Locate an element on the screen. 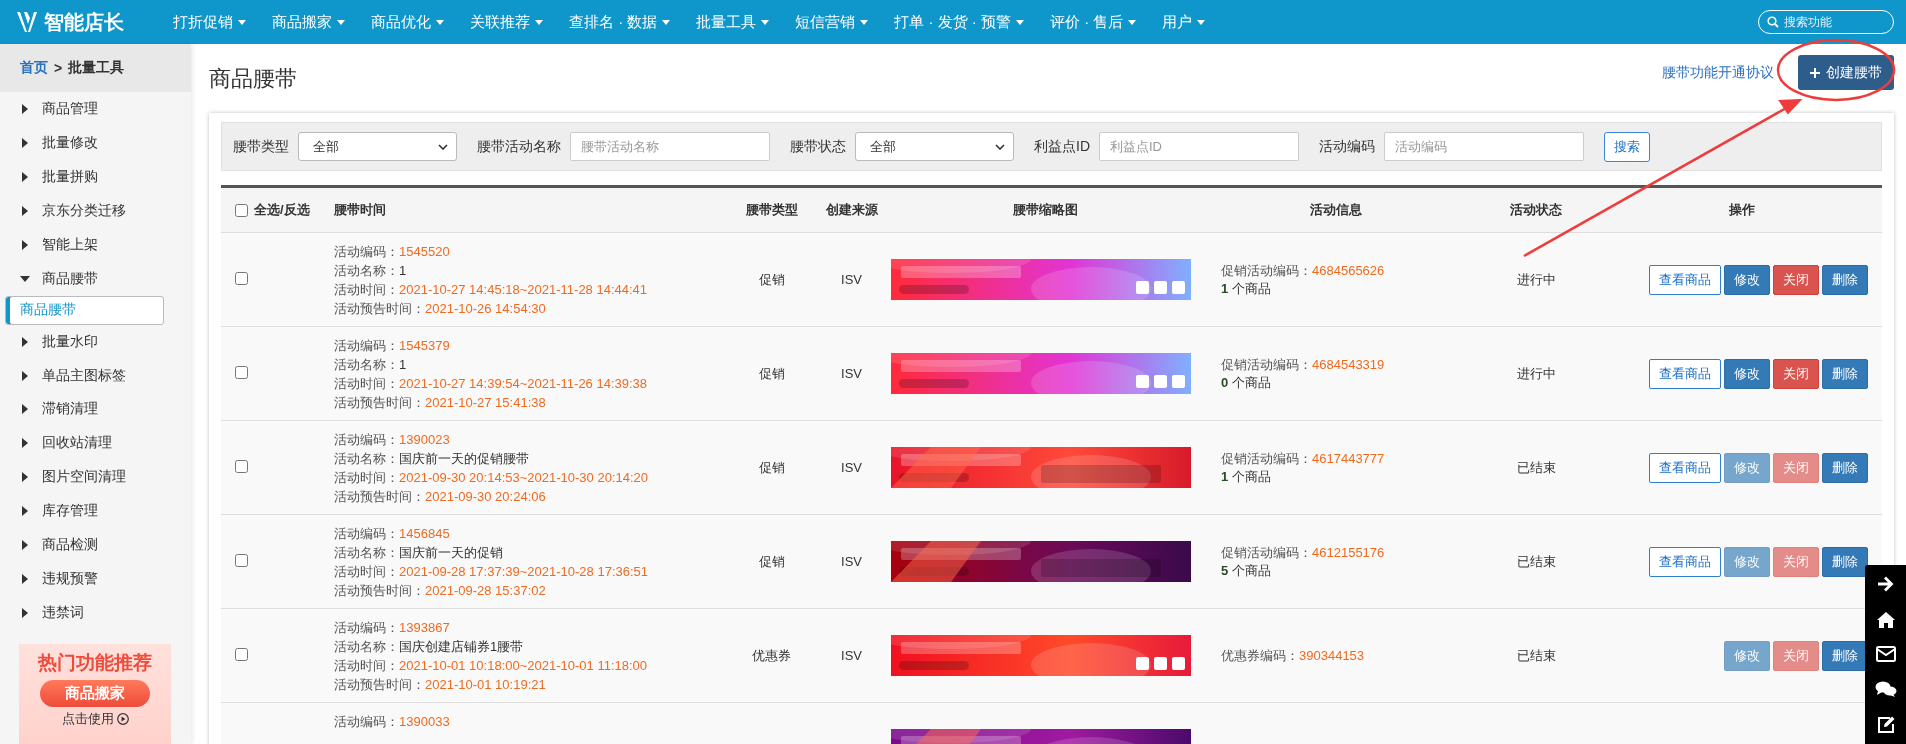 The width and height of the screenshot is (1906, 744). nav-menu-item: 打折促销 is located at coordinates (209, 22).